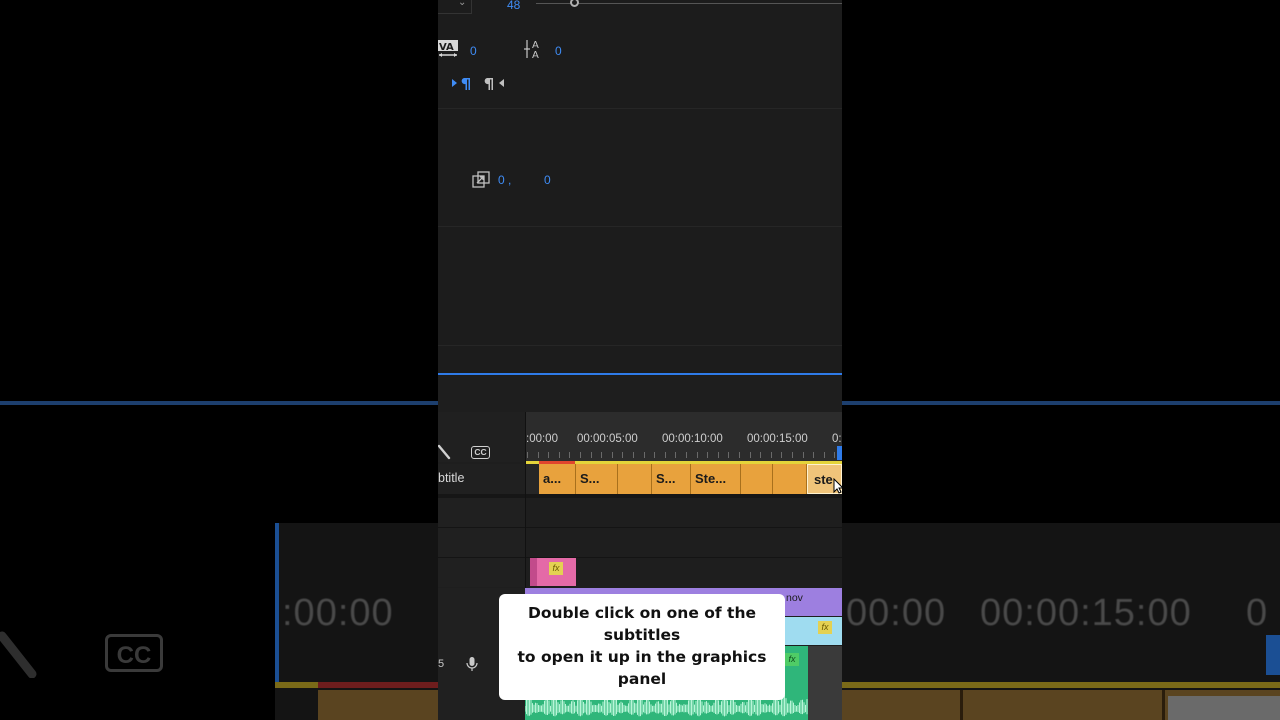 The width and height of the screenshot is (1280, 720). Describe the element at coordinates (837, 439) in the screenshot. I see `ruler-label: 0:` at that location.